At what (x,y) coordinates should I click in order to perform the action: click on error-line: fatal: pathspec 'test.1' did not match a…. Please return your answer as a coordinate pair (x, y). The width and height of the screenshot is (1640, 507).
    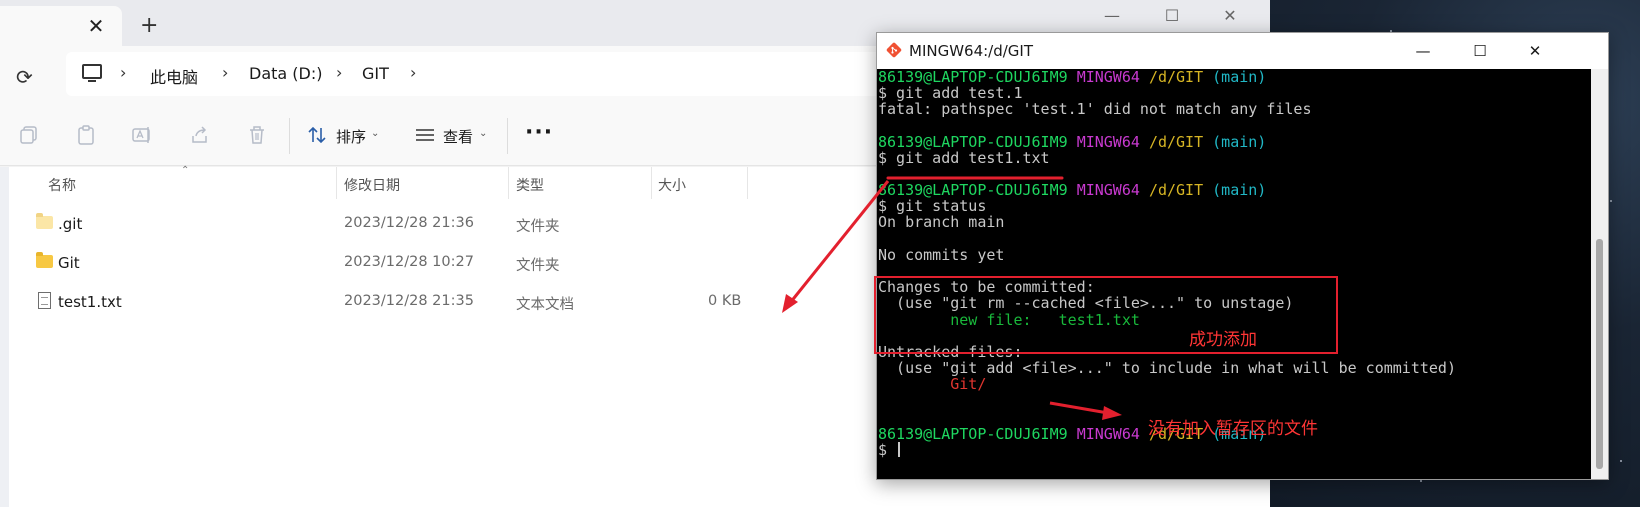
    Looking at the image, I should click on (1095, 109).